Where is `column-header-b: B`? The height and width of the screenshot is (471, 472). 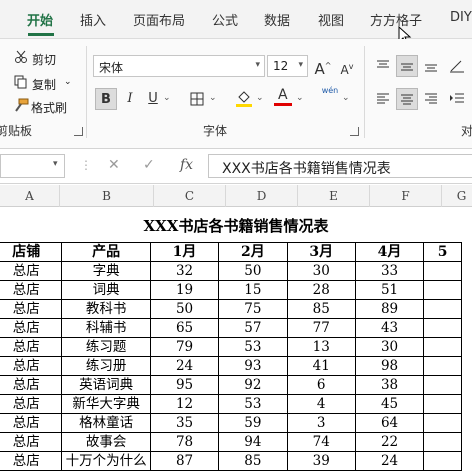 column-header-b: B is located at coordinates (107, 196).